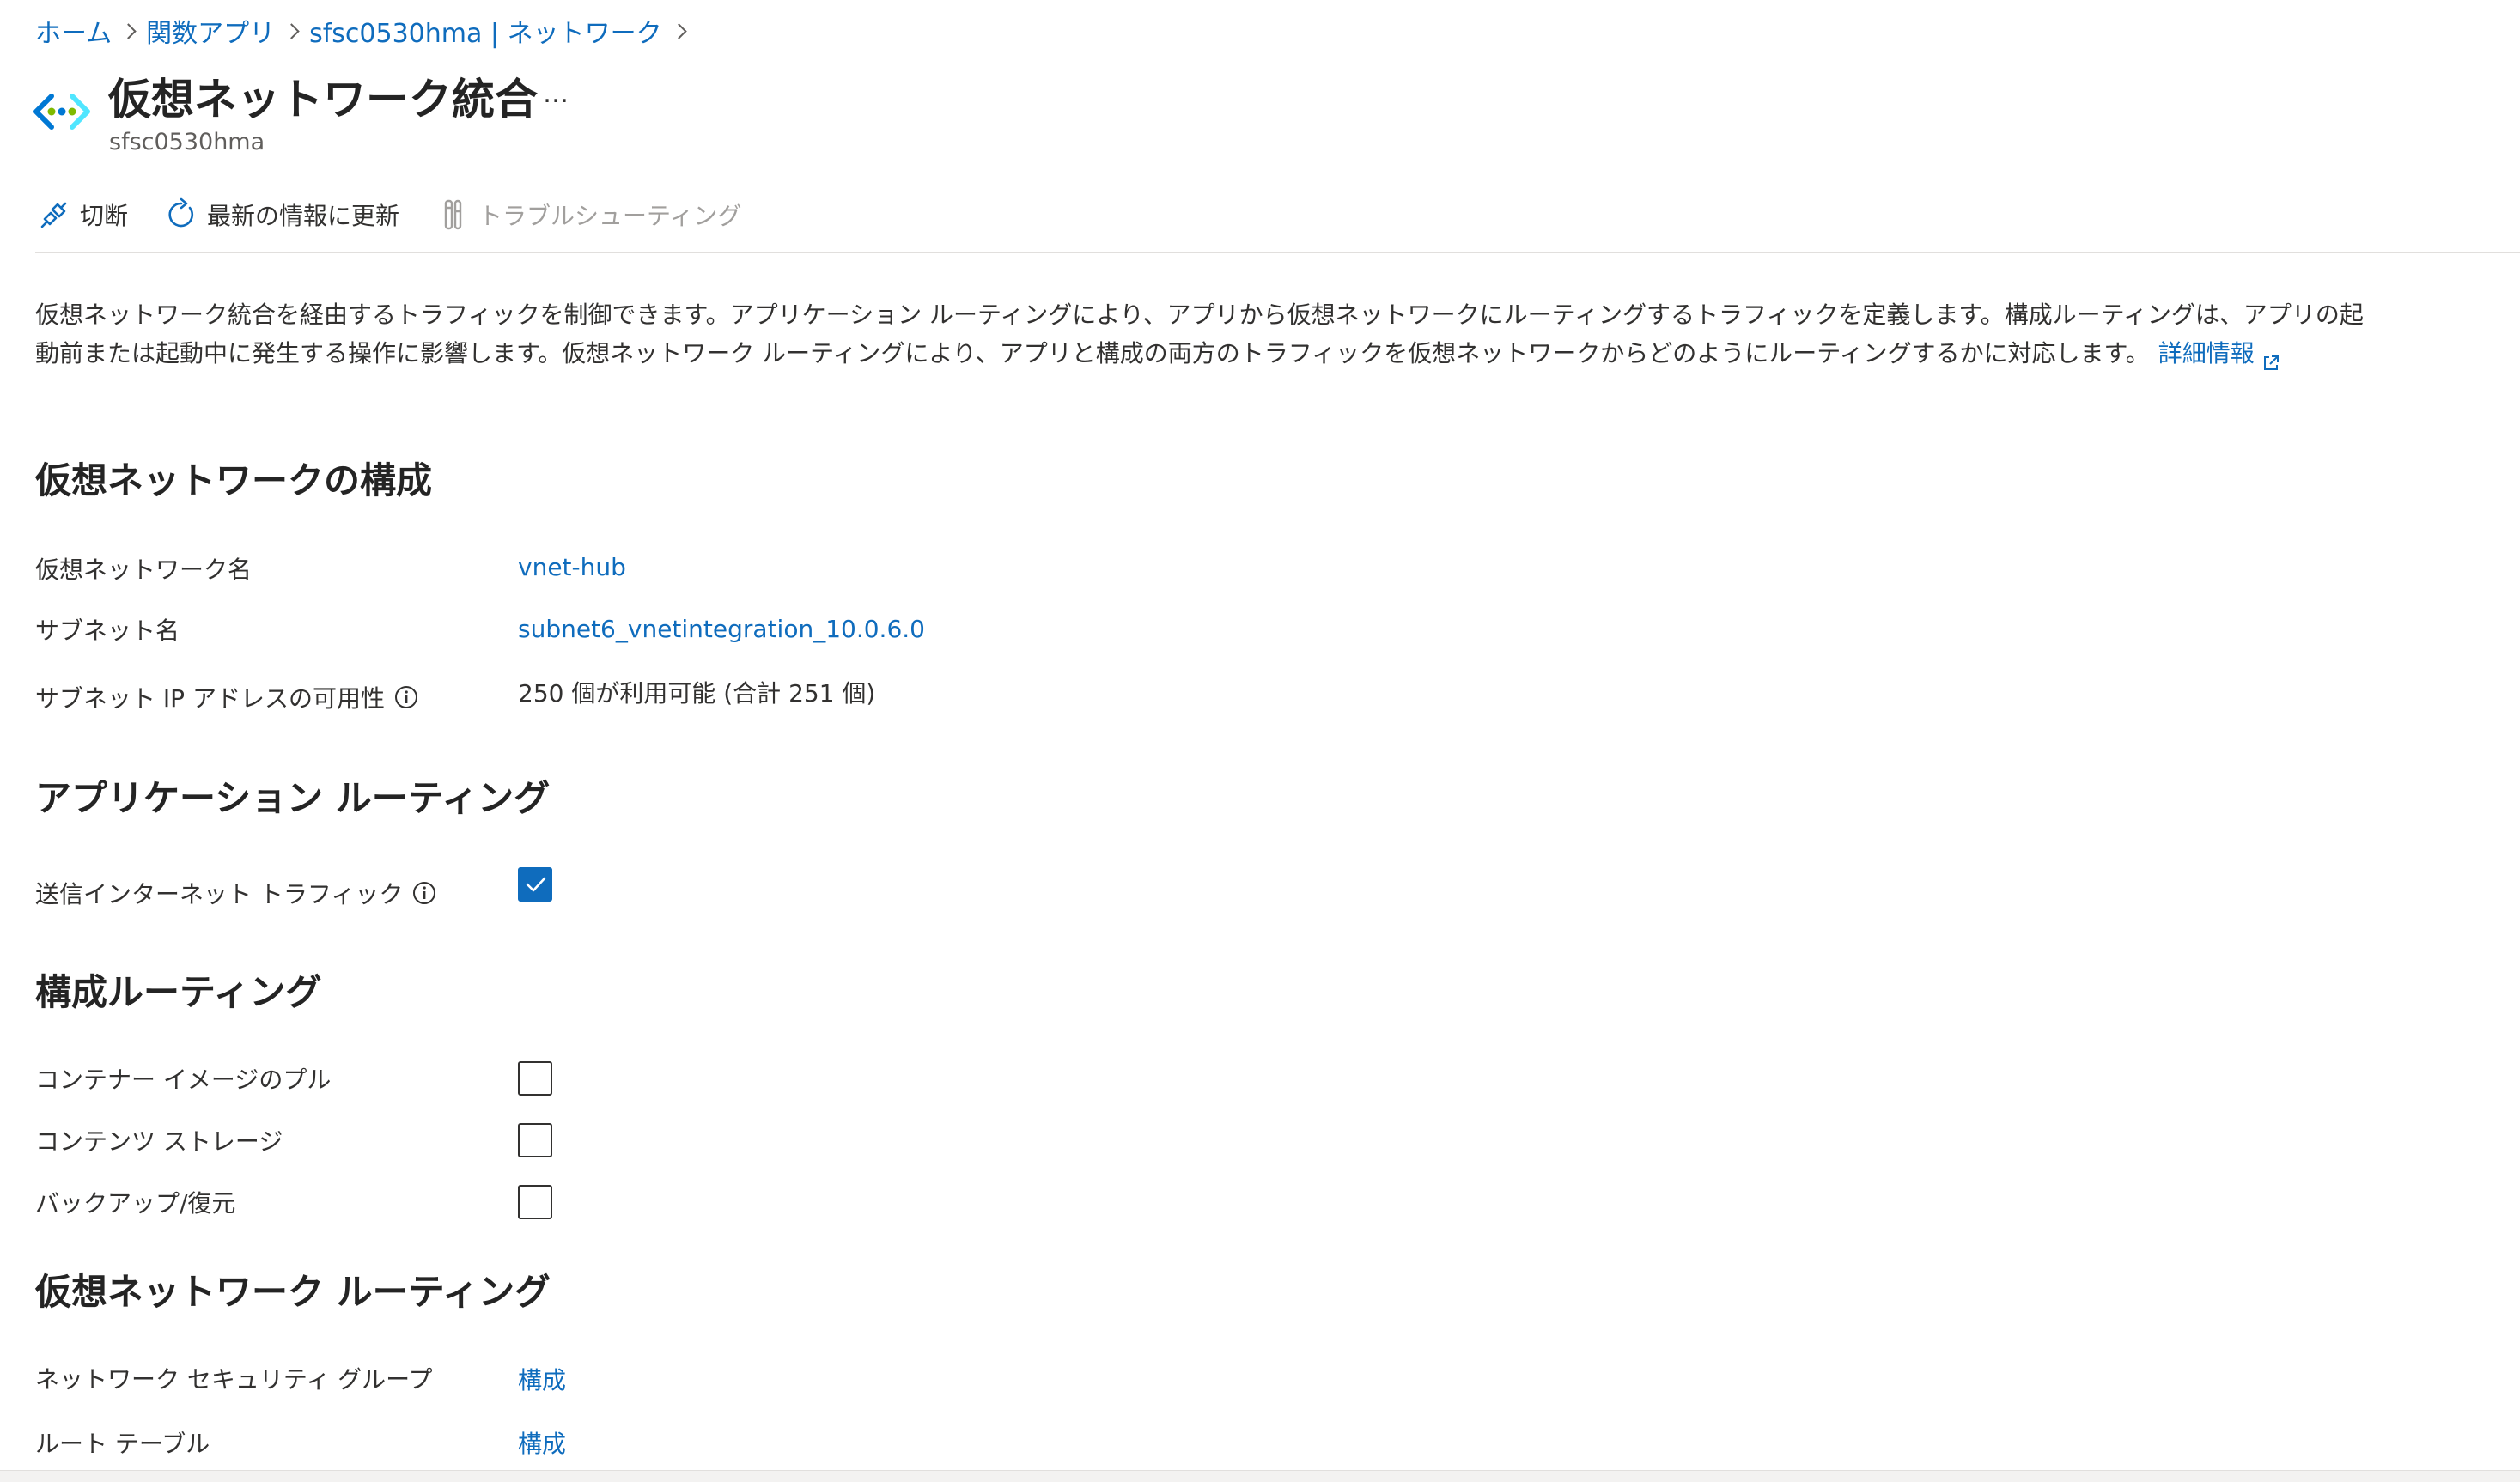  Describe the element at coordinates (234, 1379) in the screenshot. I see `nsg-label: ネットワーク セキュリティ グループ` at that location.